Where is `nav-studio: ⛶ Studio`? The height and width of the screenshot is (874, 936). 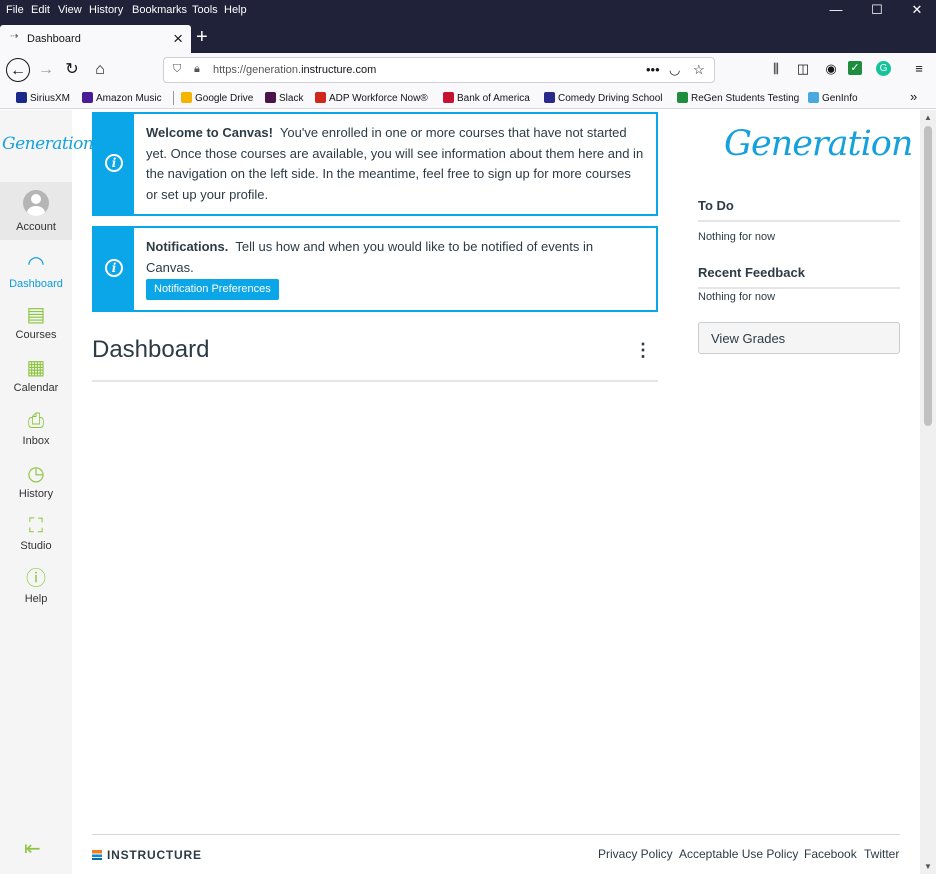 nav-studio: ⛶ Studio is located at coordinates (36, 533).